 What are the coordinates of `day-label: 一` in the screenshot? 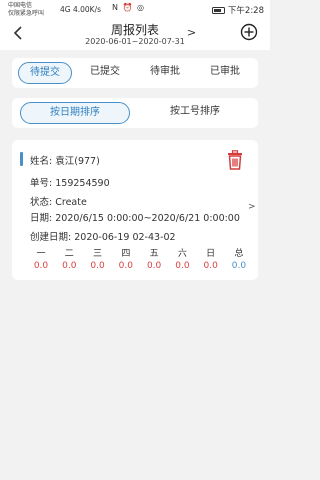 It's located at (41, 254).